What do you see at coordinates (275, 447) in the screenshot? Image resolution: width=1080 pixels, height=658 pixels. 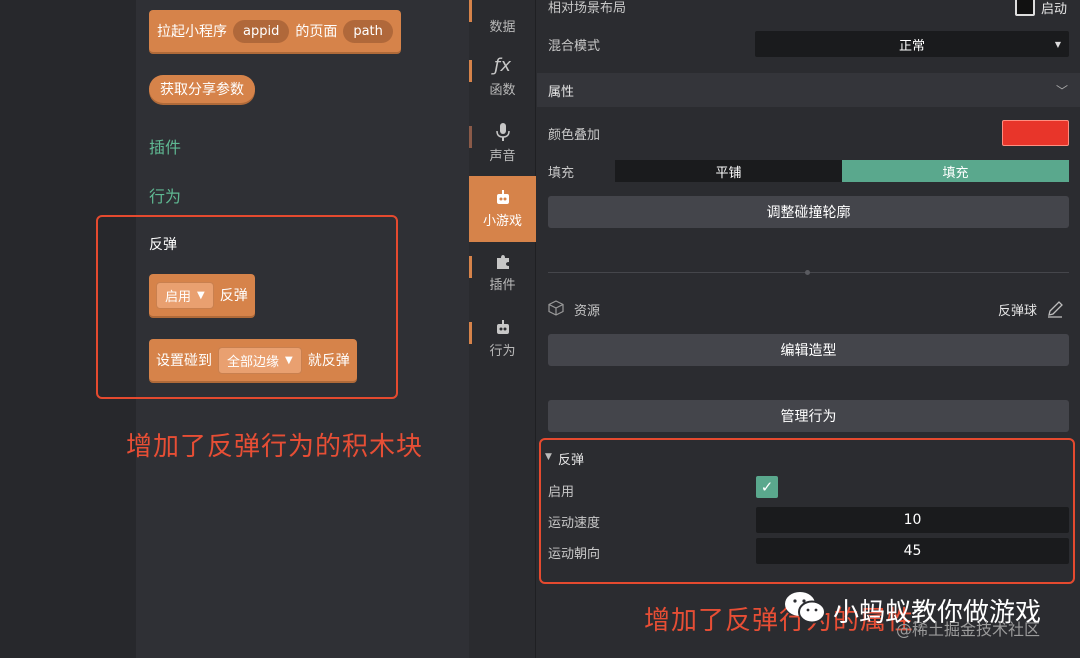 I see `left-annotation: 增加了反弹行为的积木块` at bounding box center [275, 447].